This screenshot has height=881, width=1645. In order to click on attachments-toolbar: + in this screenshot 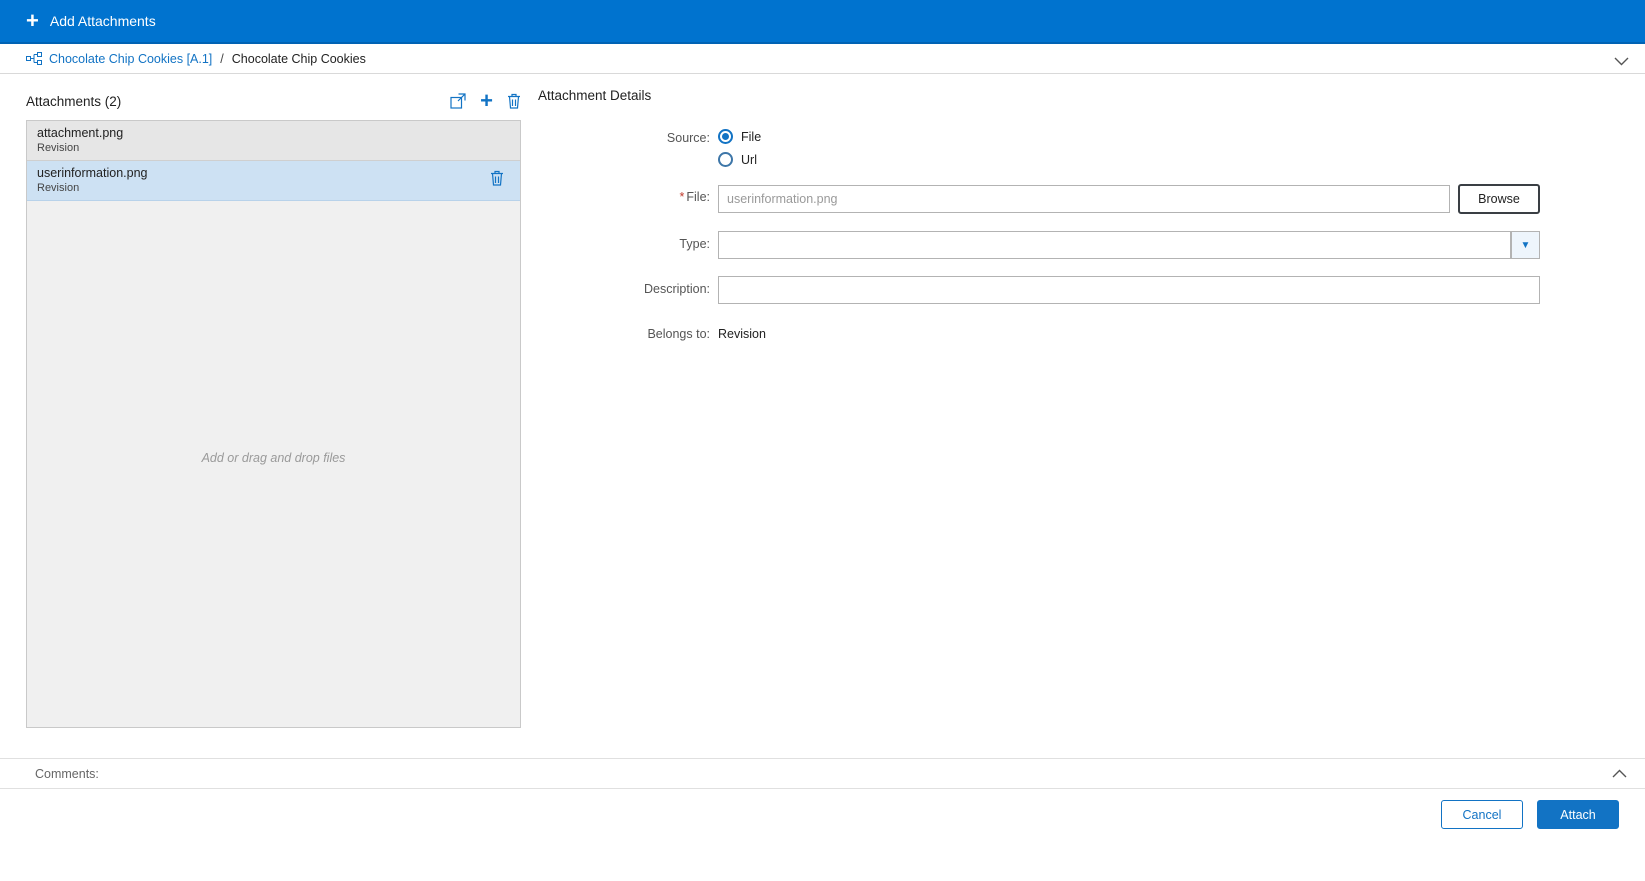, I will do `click(485, 101)`.